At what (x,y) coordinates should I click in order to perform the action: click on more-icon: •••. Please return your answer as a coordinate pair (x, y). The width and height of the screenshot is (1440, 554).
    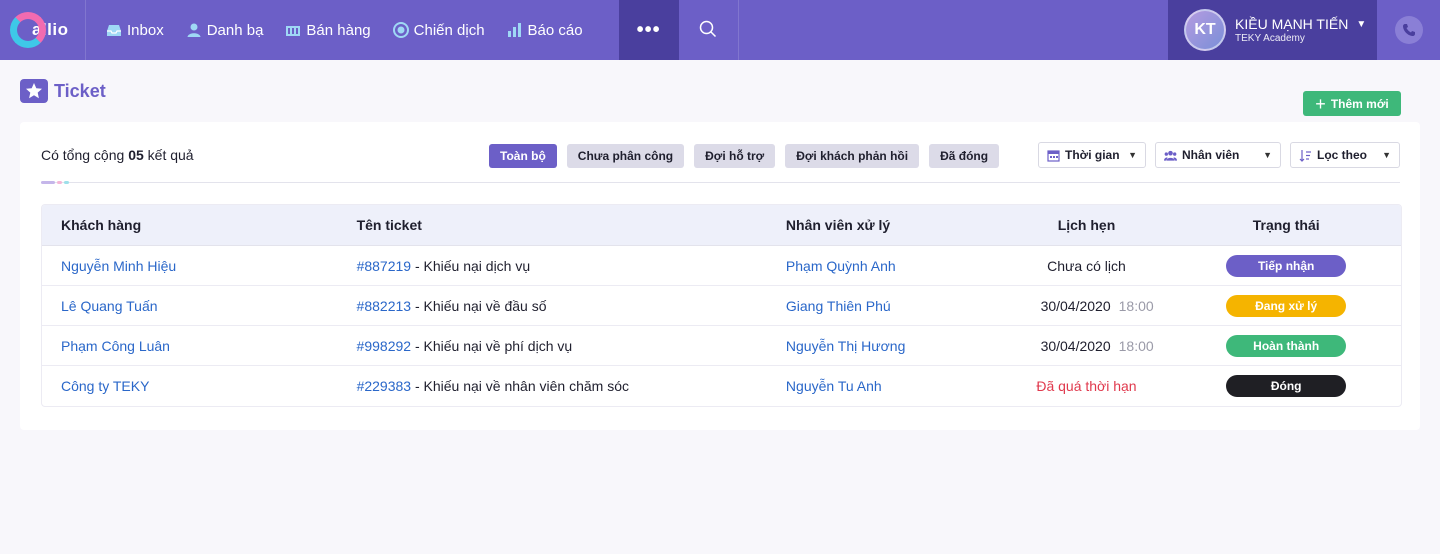
    Looking at the image, I should click on (648, 29).